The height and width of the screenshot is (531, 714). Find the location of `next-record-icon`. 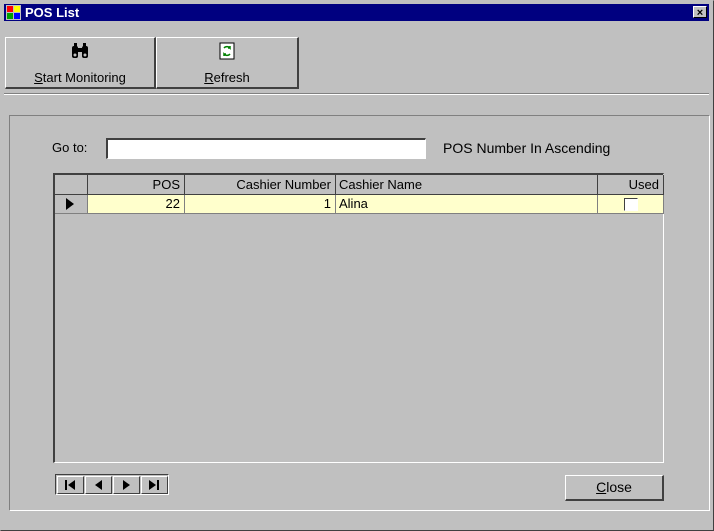

next-record-icon is located at coordinates (126, 485).